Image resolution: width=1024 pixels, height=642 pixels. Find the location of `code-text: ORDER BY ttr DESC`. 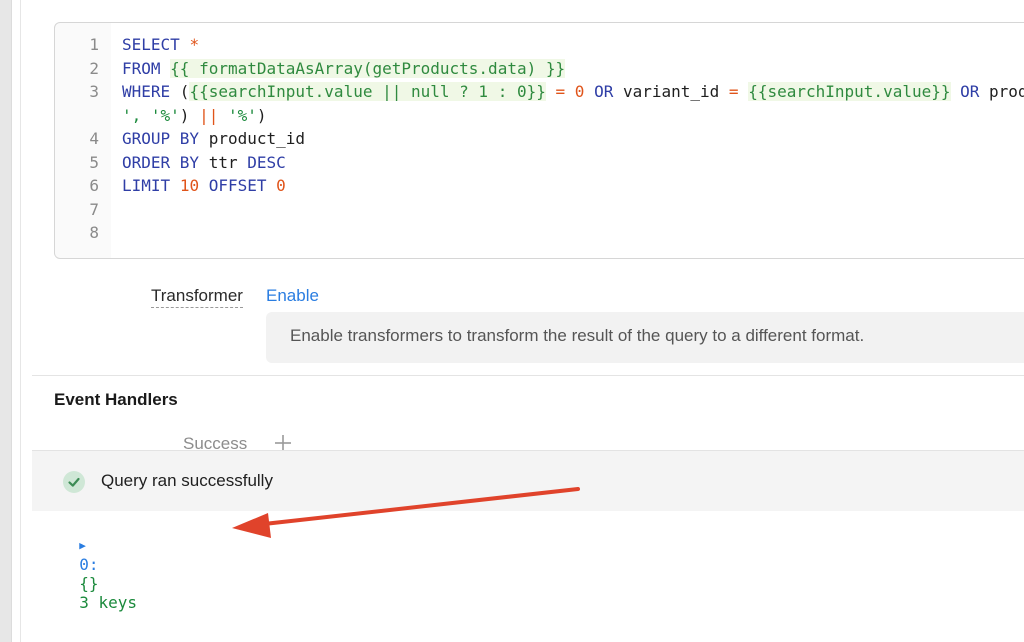

code-text: ORDER BY ttr DESC is located at coordinates (204, 163).